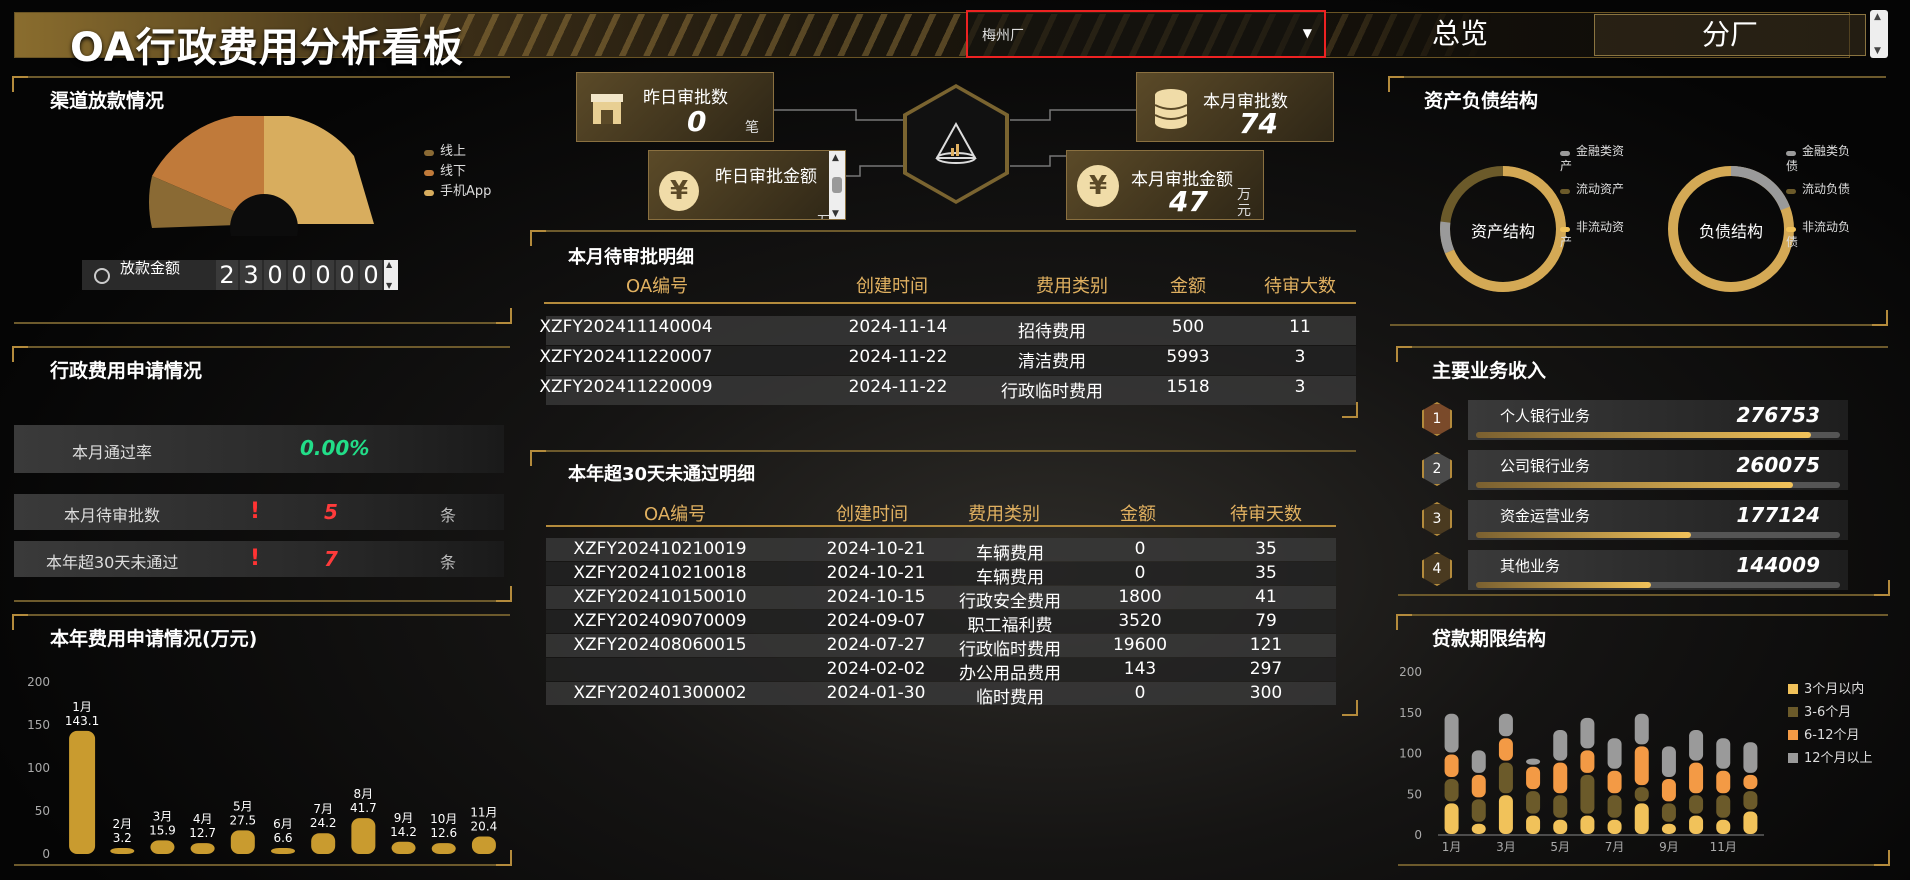  Describe the element at coordinates (112, 515) in the screenshot. I see `pending-label: 本月待审批数` at that location.